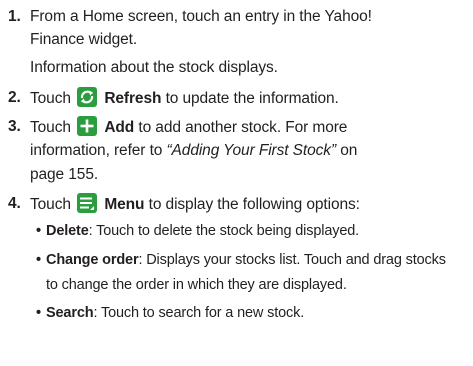  I want to click on reference-intro: information, refer to, so click(98, 150).